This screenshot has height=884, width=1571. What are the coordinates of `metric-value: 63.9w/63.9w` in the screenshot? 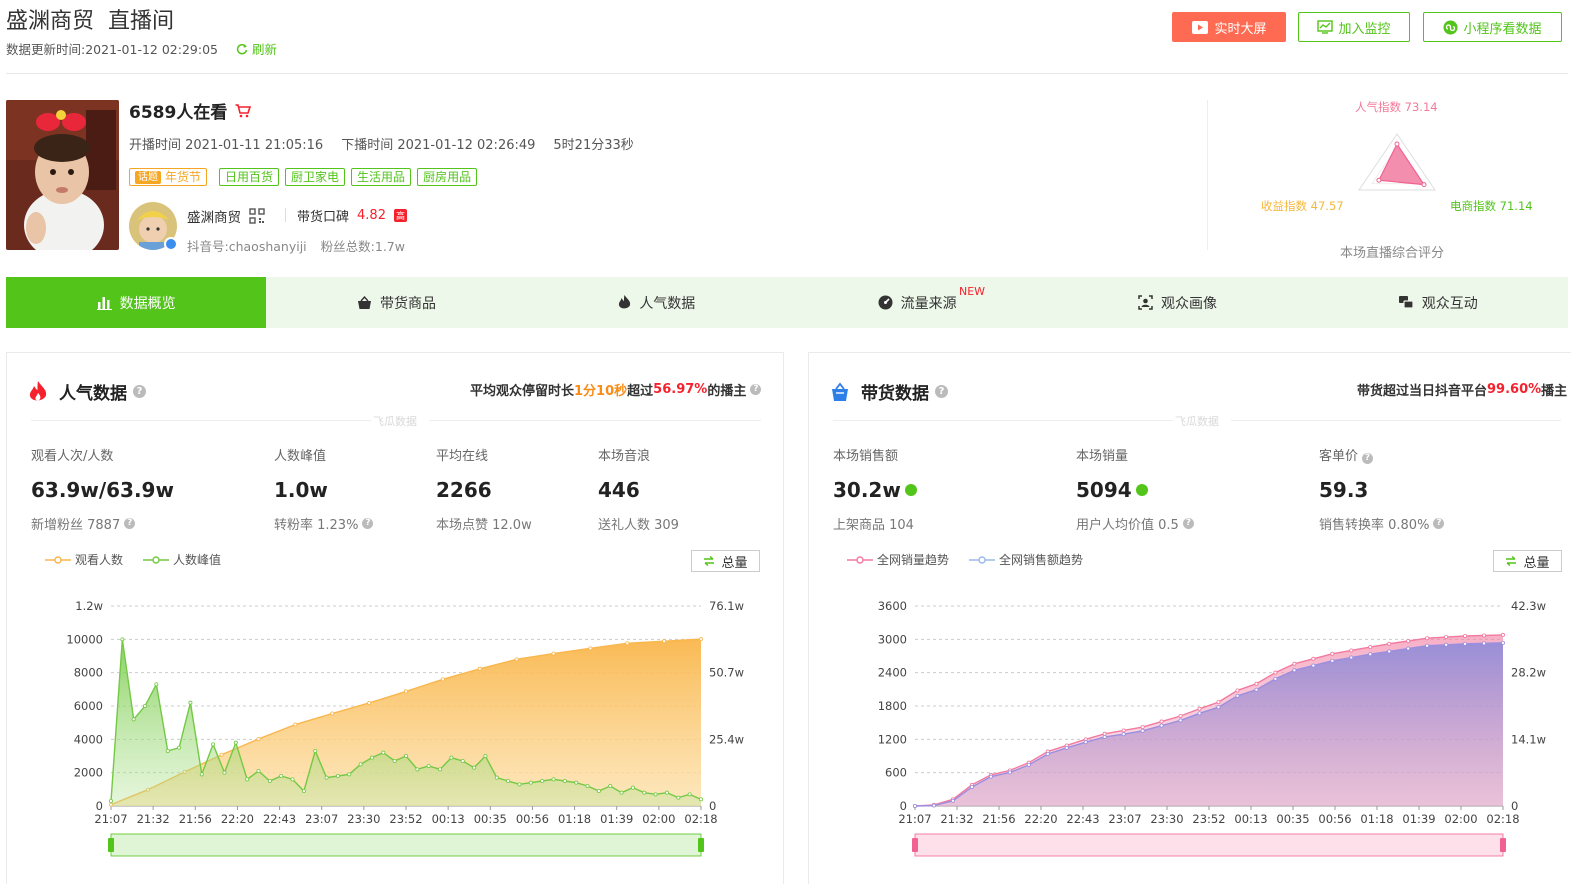 It's located at (102, 490).